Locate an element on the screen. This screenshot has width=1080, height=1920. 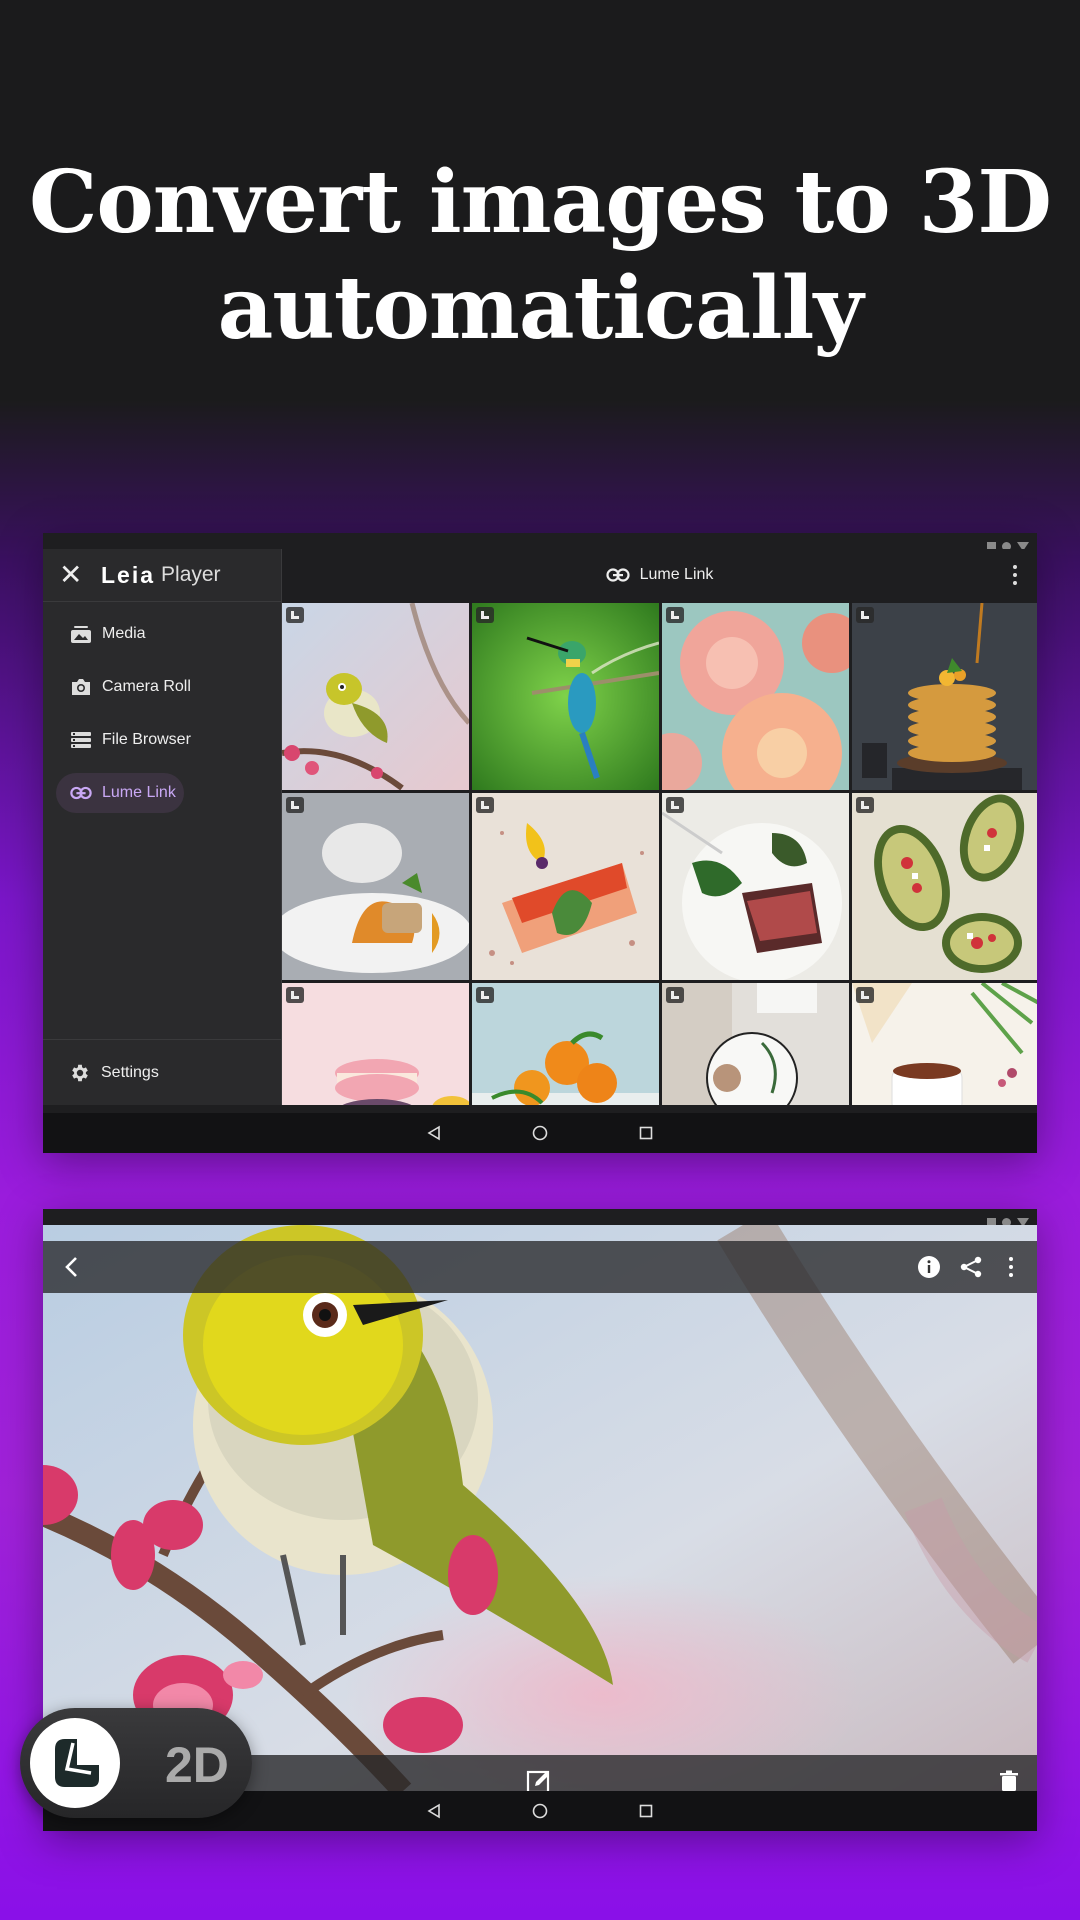
thumbnail-macarons is located at coordinates (375, 1044).